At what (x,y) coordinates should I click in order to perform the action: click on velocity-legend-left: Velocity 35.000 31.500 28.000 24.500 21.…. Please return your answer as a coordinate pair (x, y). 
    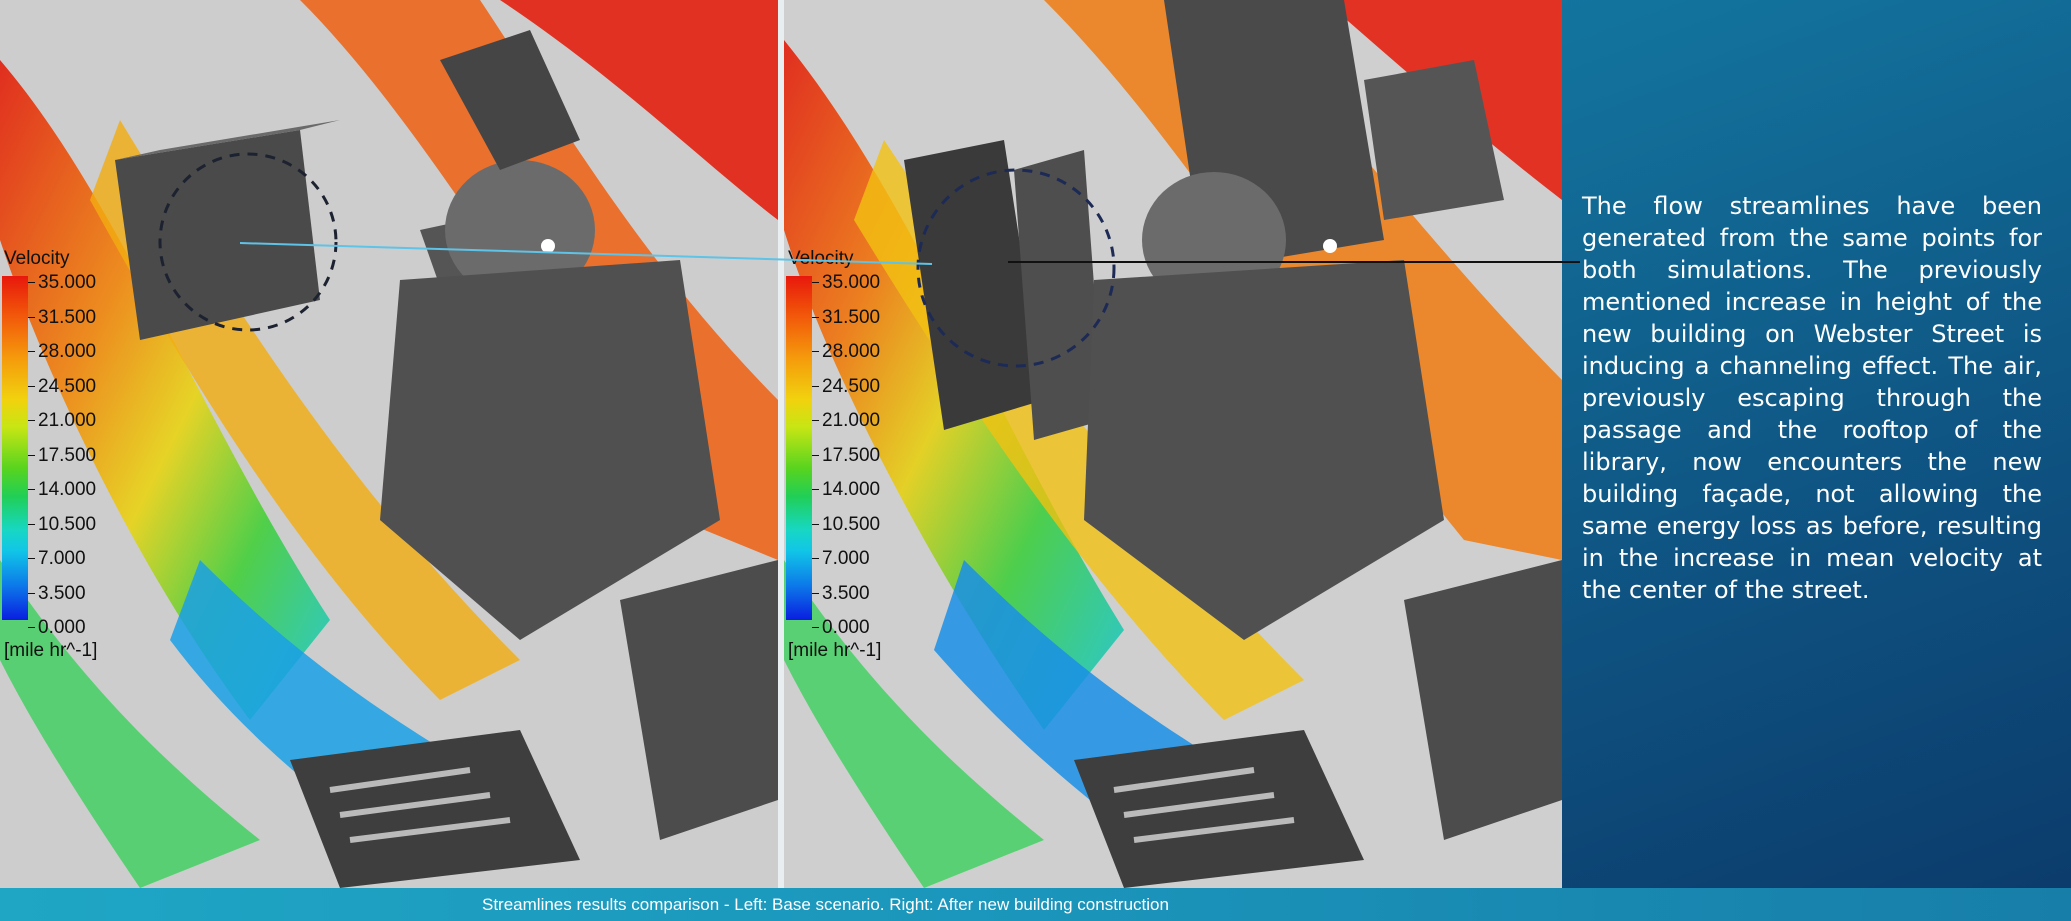
    Looking at the image, I should click on (60, 458).